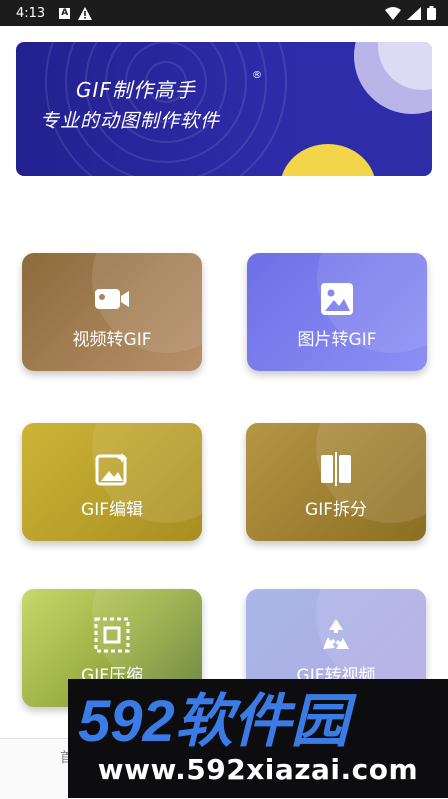 This screenshot has width=448, height=799. I want to click on battery-icon, so click(431, 13).